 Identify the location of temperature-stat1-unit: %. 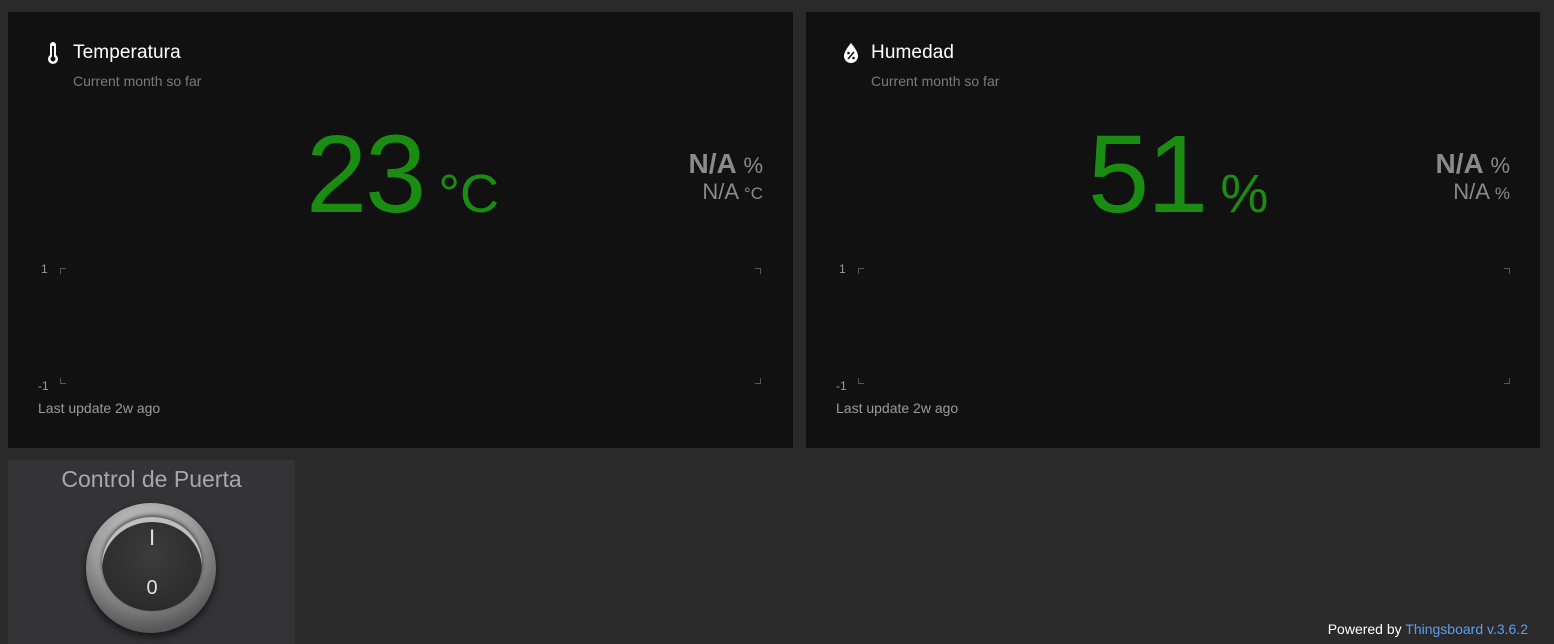
(753, 165).